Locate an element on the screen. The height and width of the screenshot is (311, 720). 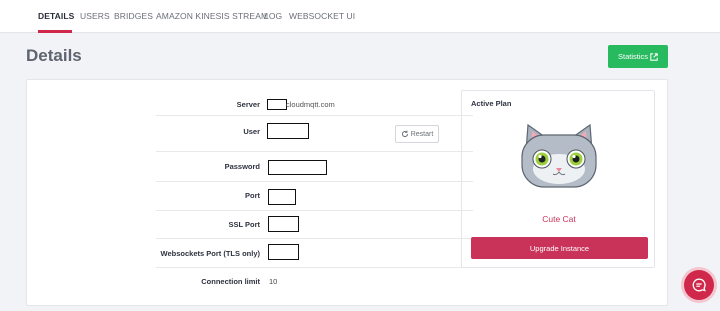
external-link-icon is located at coordinates (654, 56).